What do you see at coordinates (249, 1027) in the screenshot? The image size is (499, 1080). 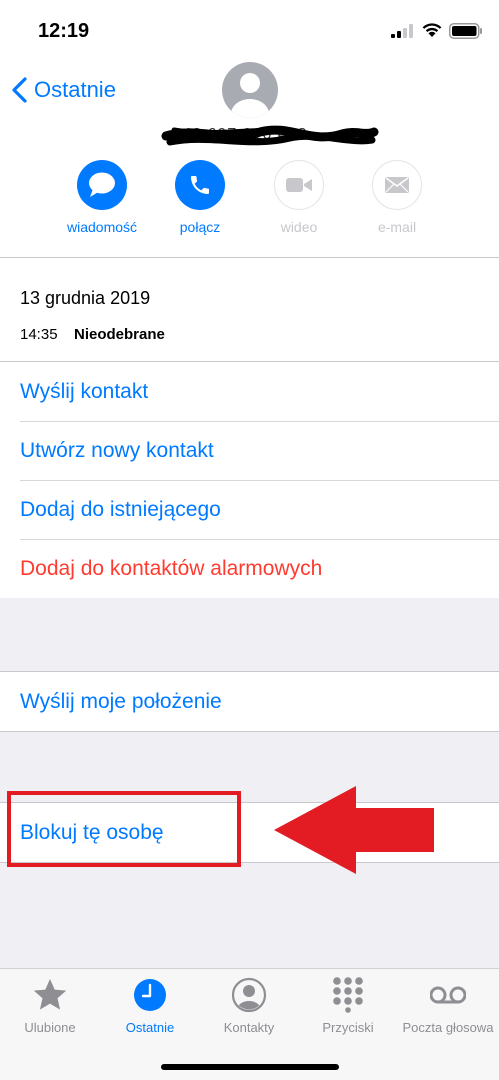 I see `tab-contacts-label: Kontakty` at bounding box center [249, 1027].